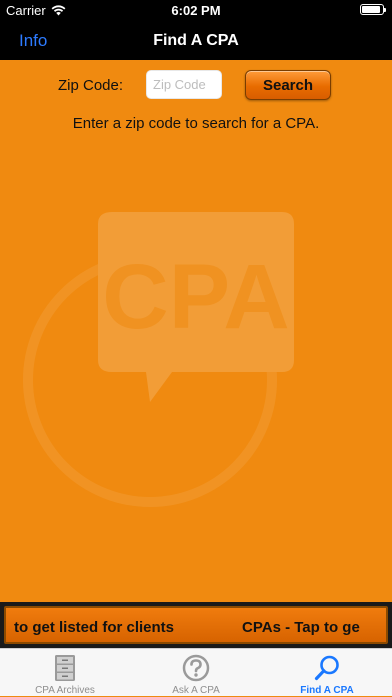  I want to click on zip-code-input, so click(184, 84).